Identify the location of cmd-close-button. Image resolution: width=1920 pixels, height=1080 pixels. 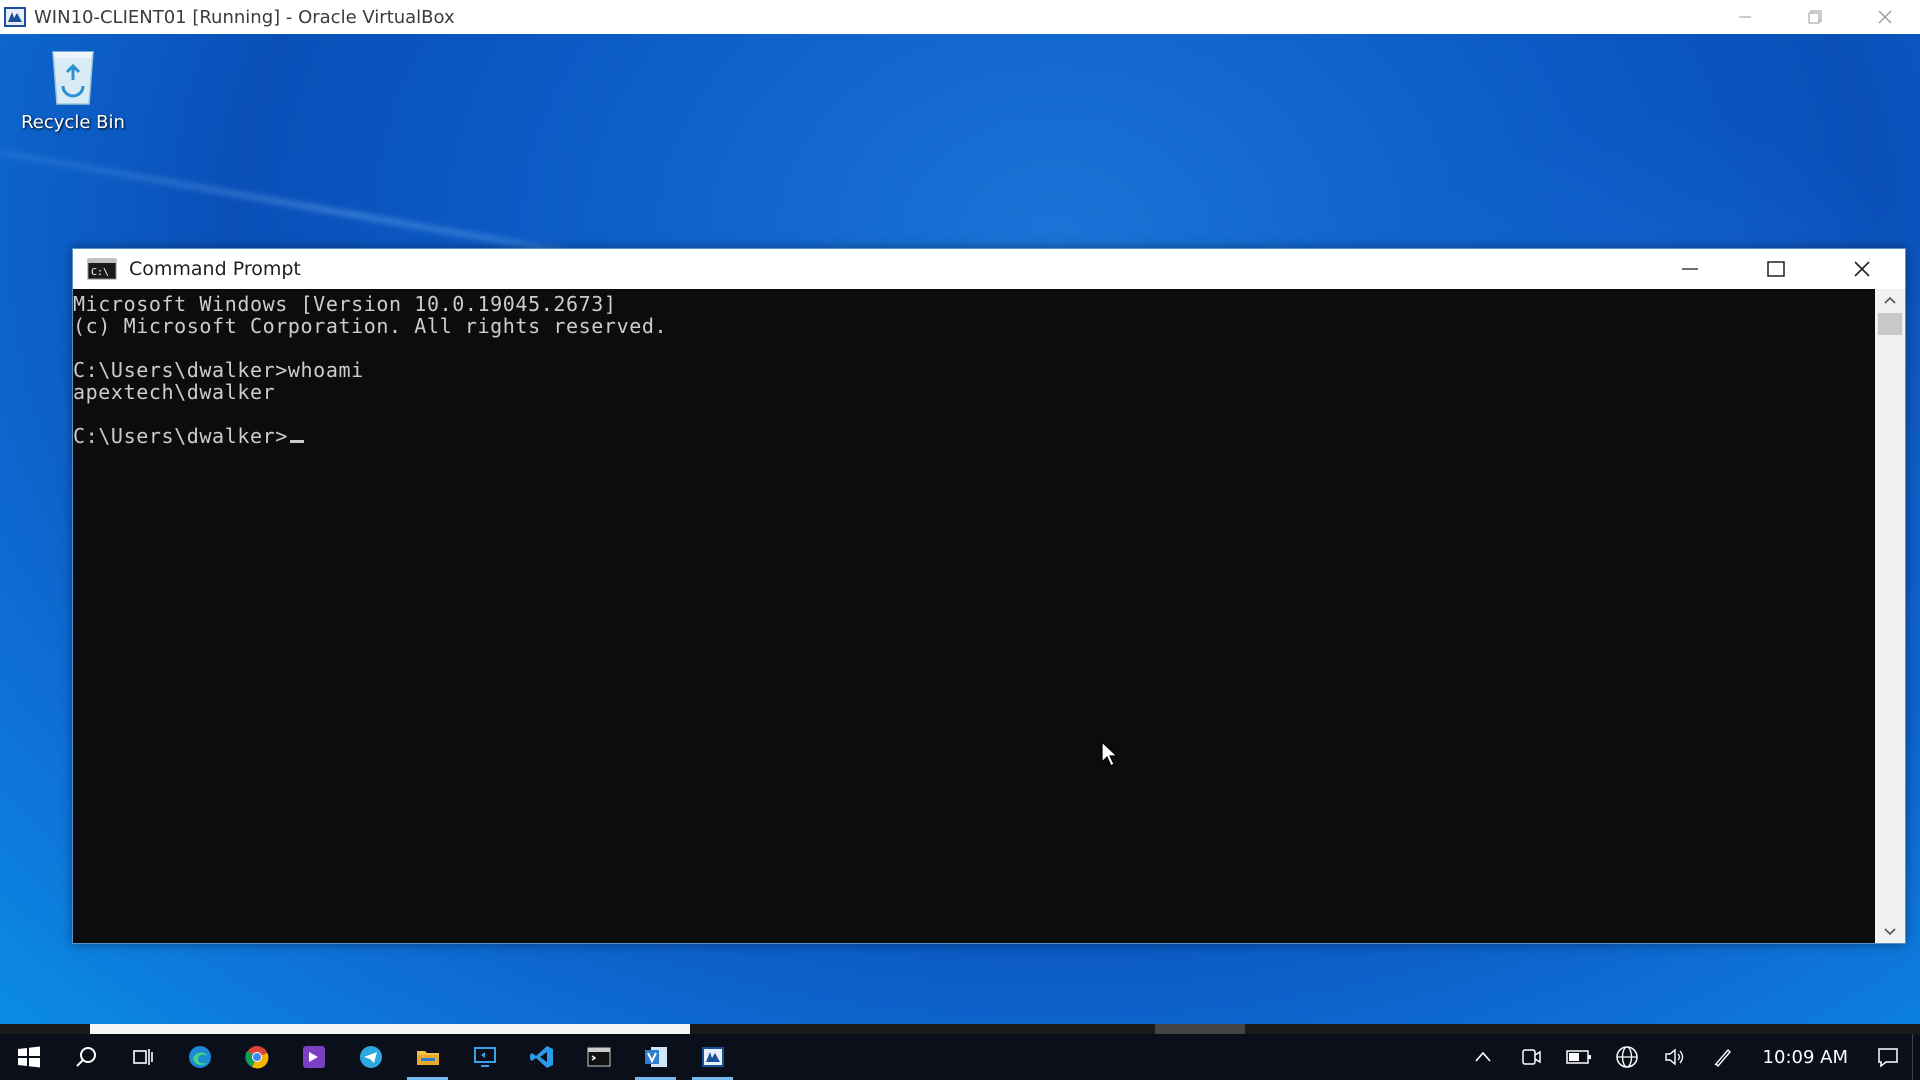
(1862, 269).